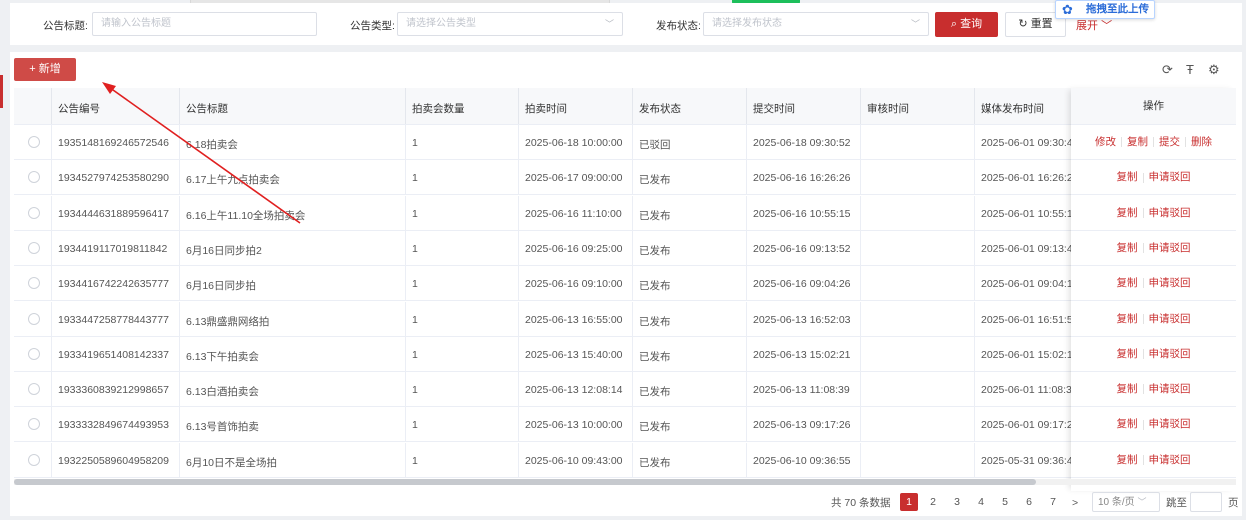 The image size is (1246, 520). Describe the element at coordinates (45, 69) in the screenshot. I see `add-button: + 新增` at that location.